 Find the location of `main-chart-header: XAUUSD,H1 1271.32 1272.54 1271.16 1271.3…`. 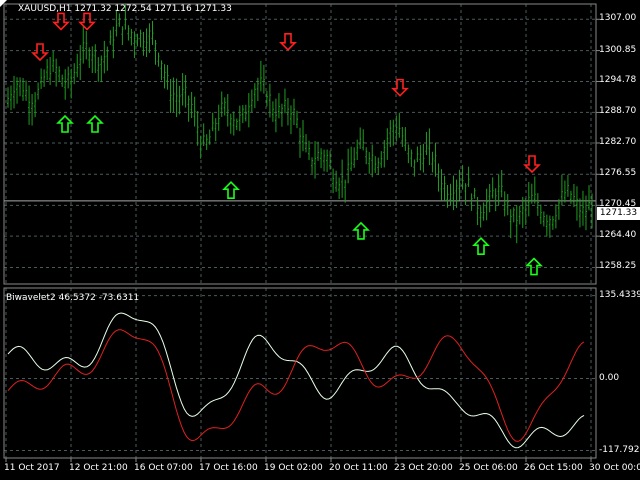

main-chart-header: XAUUSD,H1 1271.32 1272.54 1271.16 1271.3… is located at coordinates (125, 9).